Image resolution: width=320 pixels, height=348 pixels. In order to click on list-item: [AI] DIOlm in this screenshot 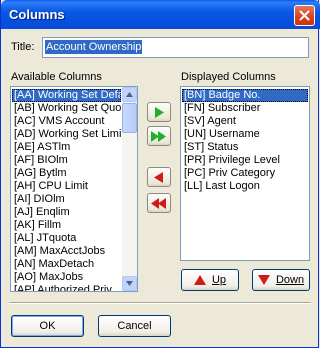, I will do `click(66, 199)`.